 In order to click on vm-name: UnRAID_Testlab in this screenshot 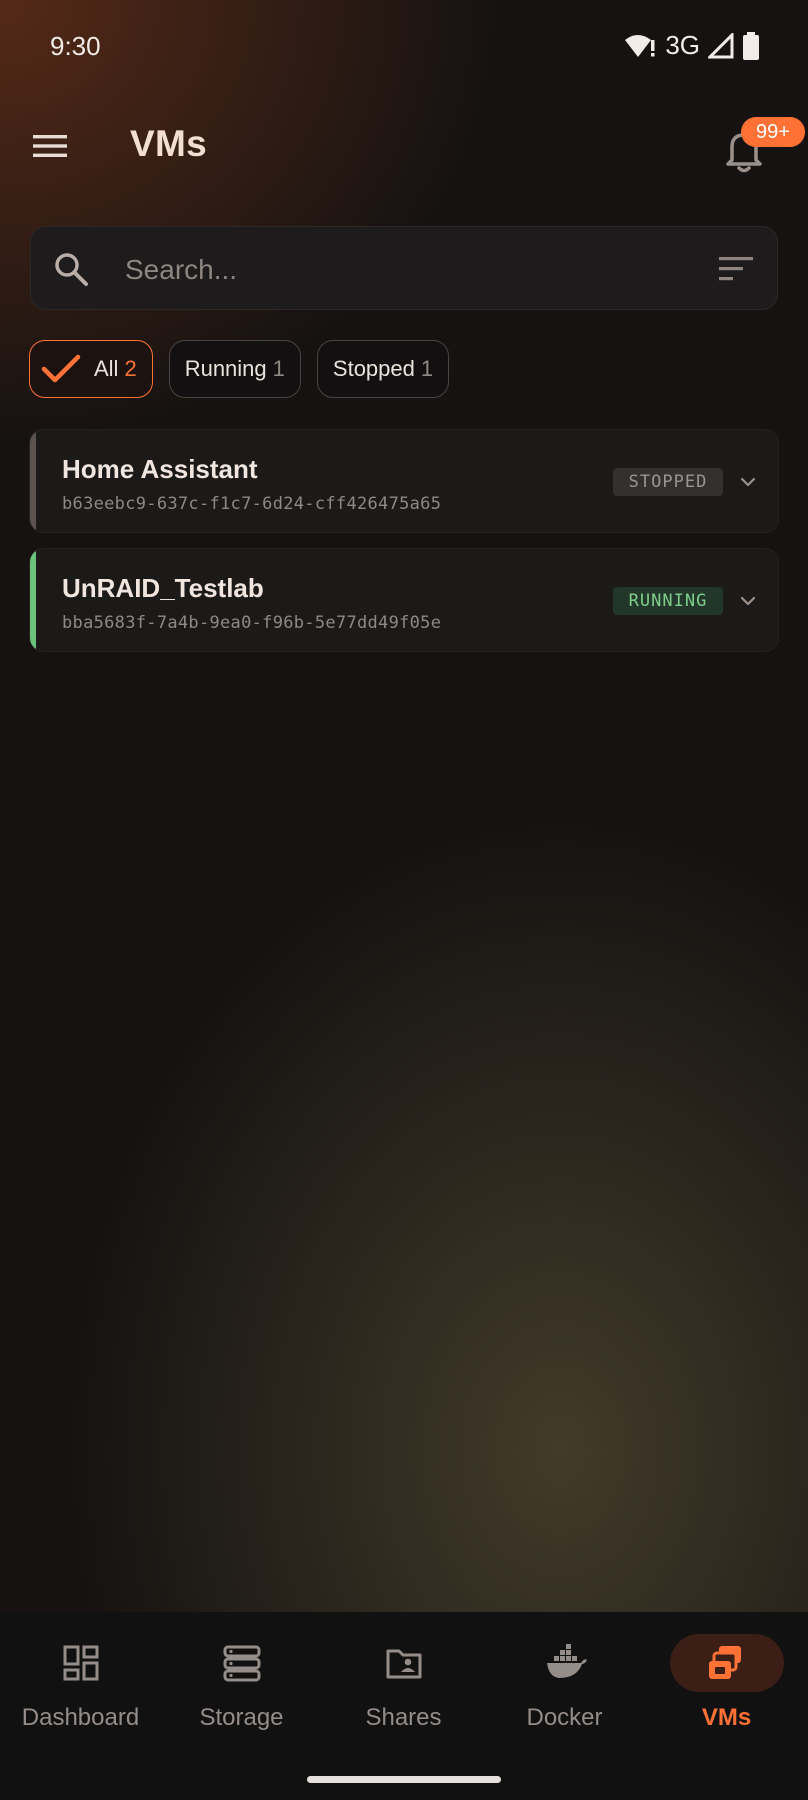, I will do `click(163, 588)`.